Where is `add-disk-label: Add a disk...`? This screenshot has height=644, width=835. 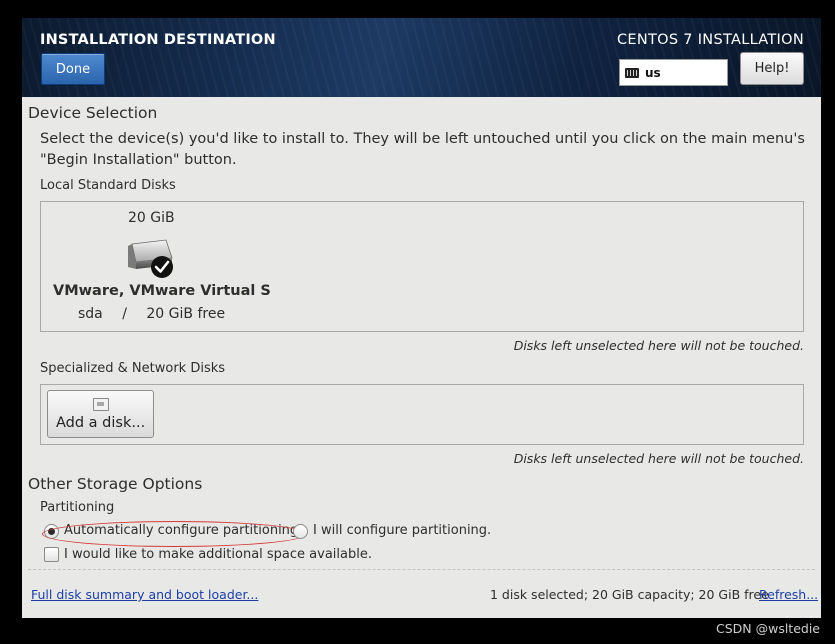
add-disk-label: Add a disk... is located at coordinates (101, 423).